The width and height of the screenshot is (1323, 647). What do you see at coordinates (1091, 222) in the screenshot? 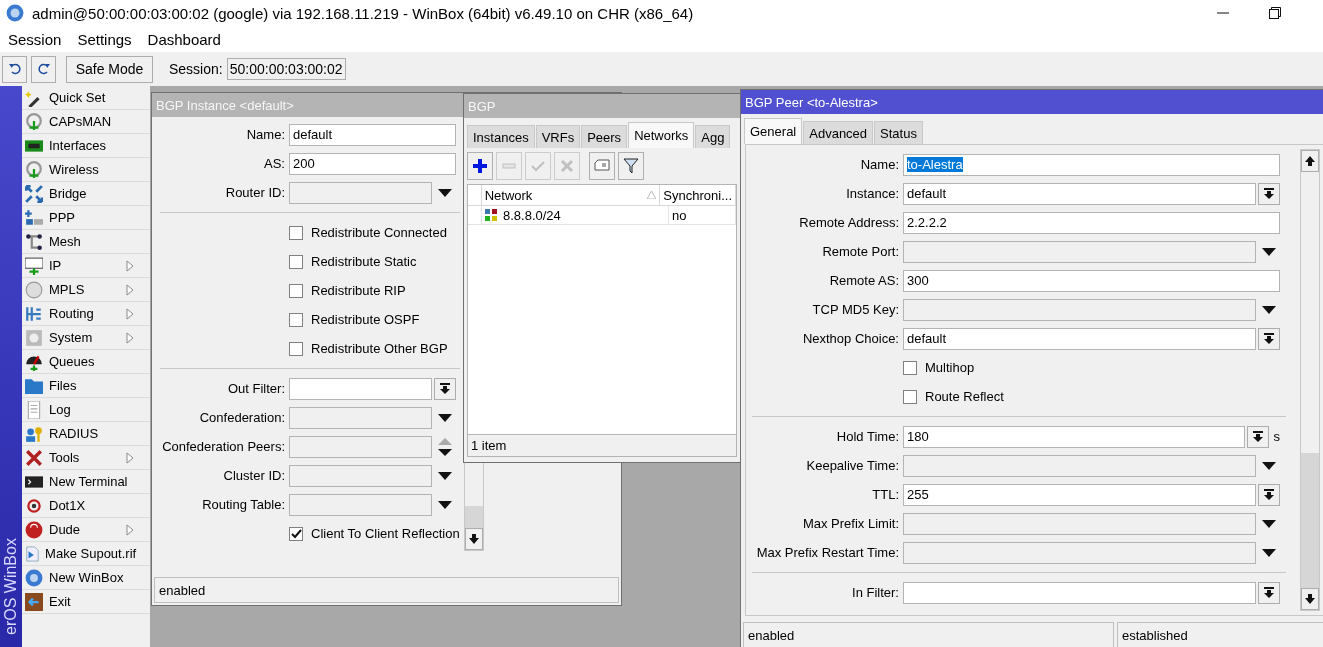
I see `input-field: 2.2.2.2` at bounding box center [1091, 222].